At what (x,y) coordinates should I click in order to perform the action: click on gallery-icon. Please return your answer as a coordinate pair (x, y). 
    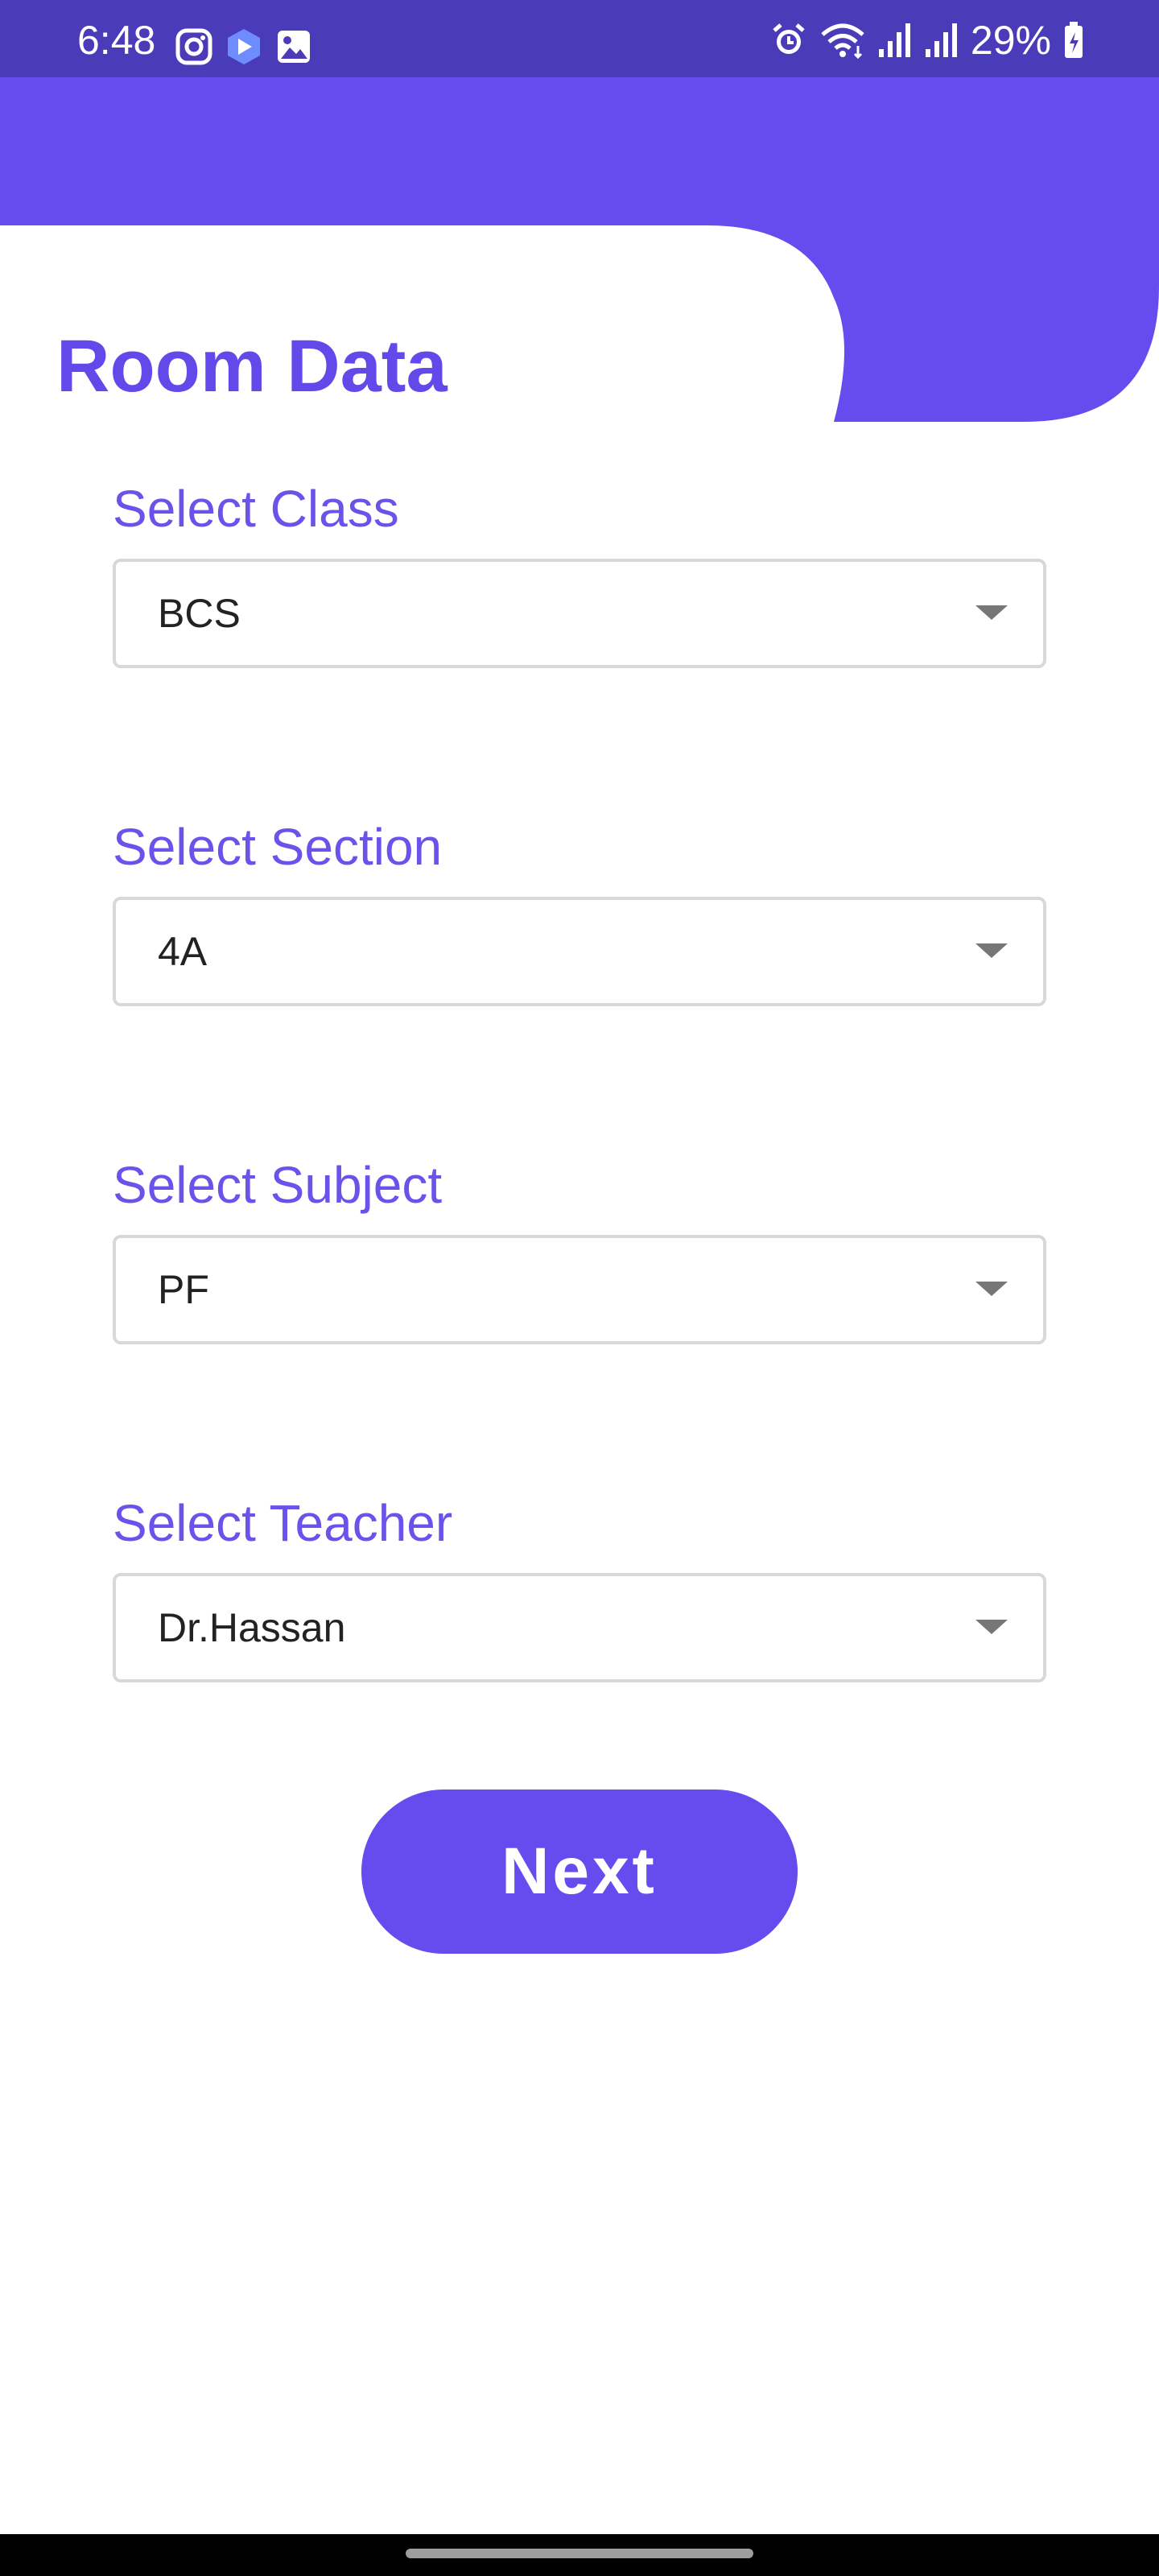
    Looking at the image, I should click on (293, 46).